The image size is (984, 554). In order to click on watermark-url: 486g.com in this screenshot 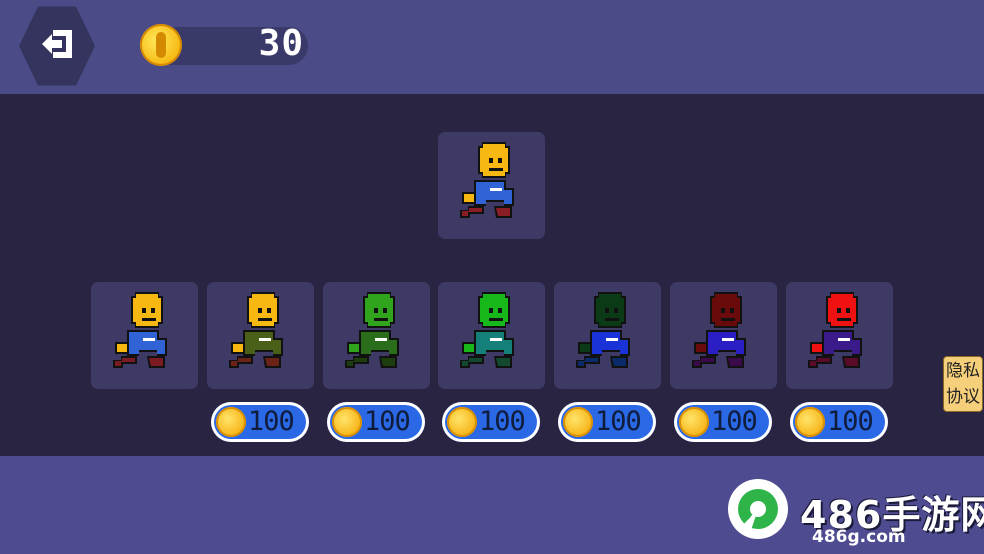, I will do `click(859, 537)`.